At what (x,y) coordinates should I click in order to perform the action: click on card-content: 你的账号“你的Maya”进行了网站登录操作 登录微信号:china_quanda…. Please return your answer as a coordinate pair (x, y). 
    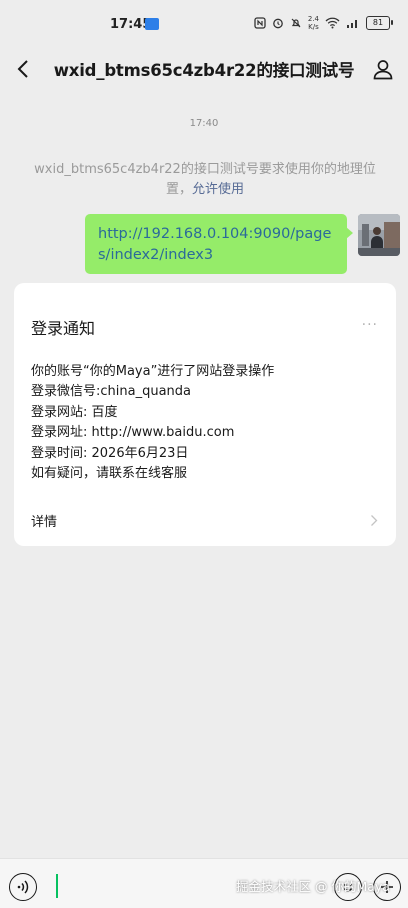
    Looking at the image, I should click on (152, 423).